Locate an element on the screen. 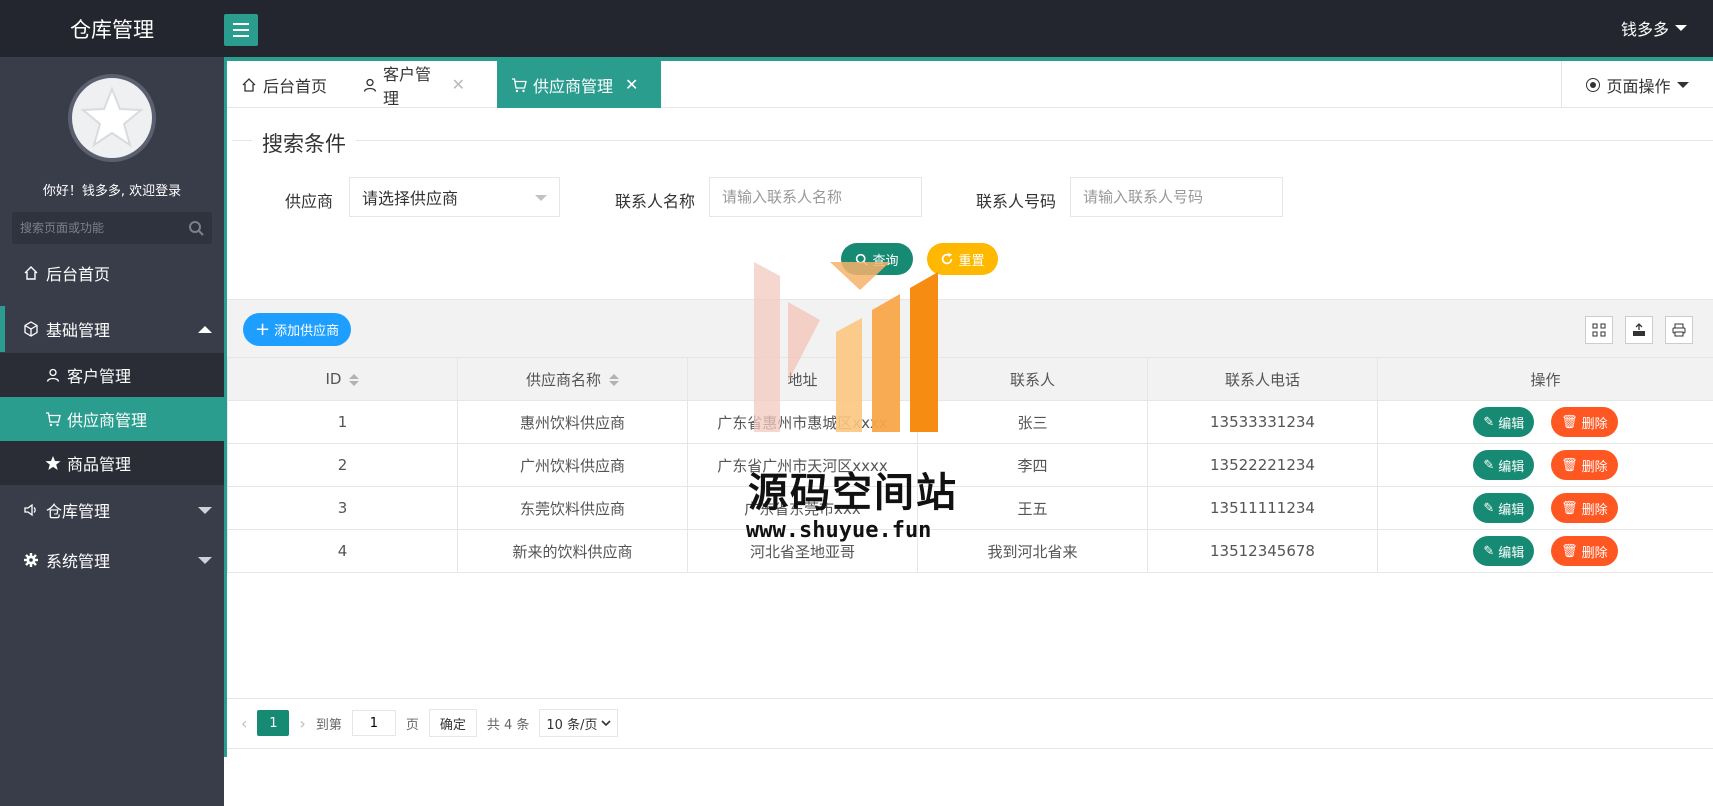 This screenshot has width=1713, height=806. sidebar-item-products: 商品管理 is located at coordinates (112, 463).